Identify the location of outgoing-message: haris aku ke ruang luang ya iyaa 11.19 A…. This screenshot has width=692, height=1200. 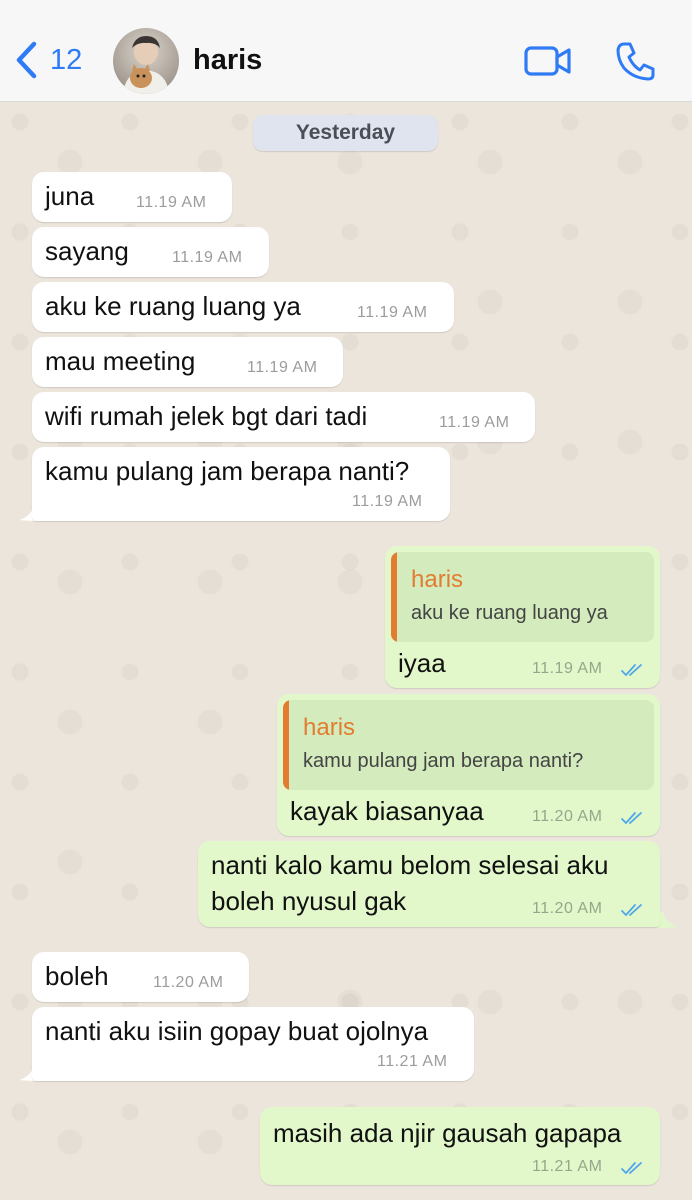
(522, 617).